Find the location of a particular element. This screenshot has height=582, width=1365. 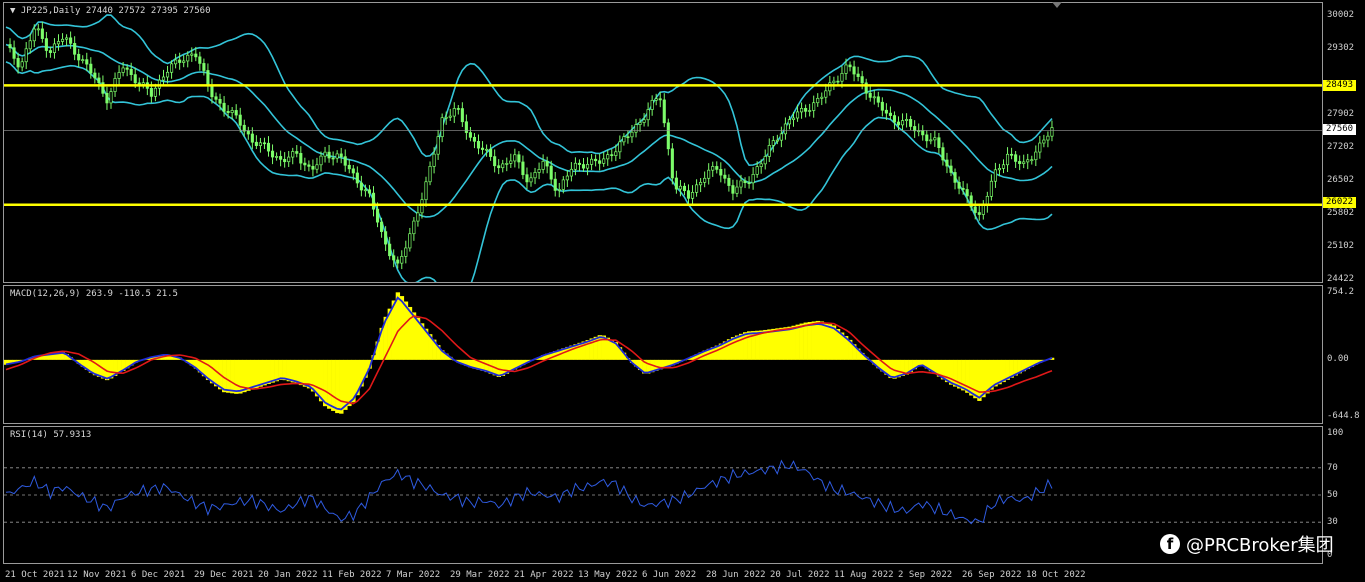

time-axis-label: 20 Jul 2022 is located at coordinates (800, 575).